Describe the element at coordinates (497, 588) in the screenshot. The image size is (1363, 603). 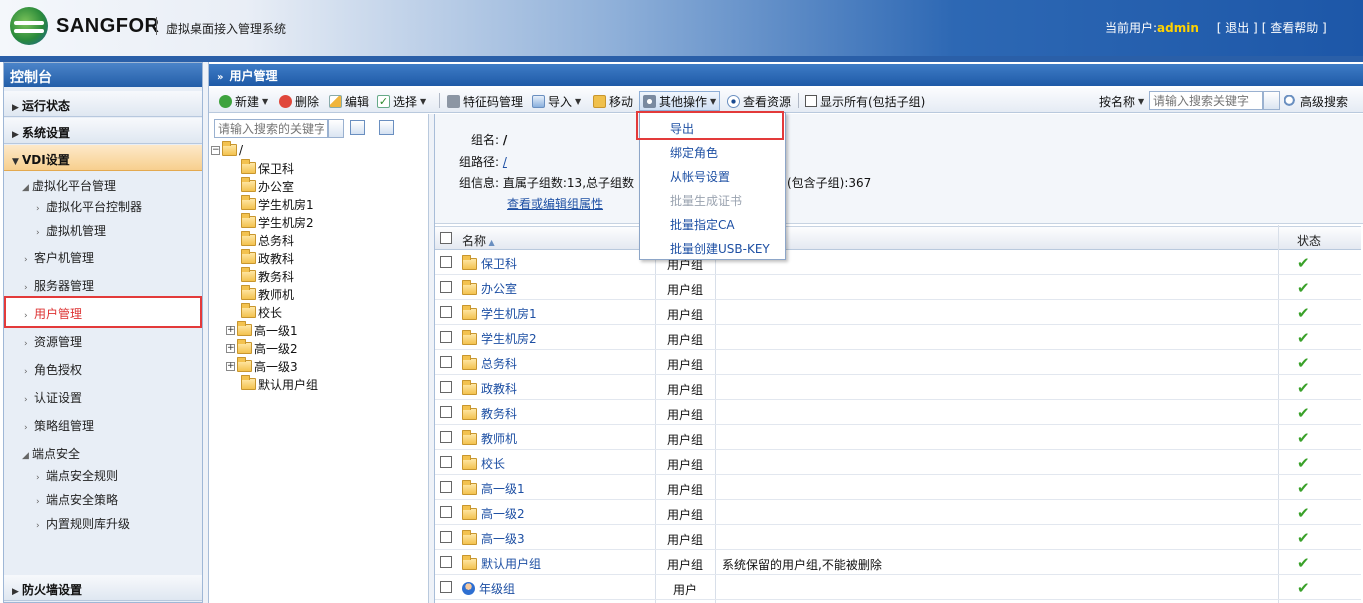
I see `row-name-link: 年级组` at that location.